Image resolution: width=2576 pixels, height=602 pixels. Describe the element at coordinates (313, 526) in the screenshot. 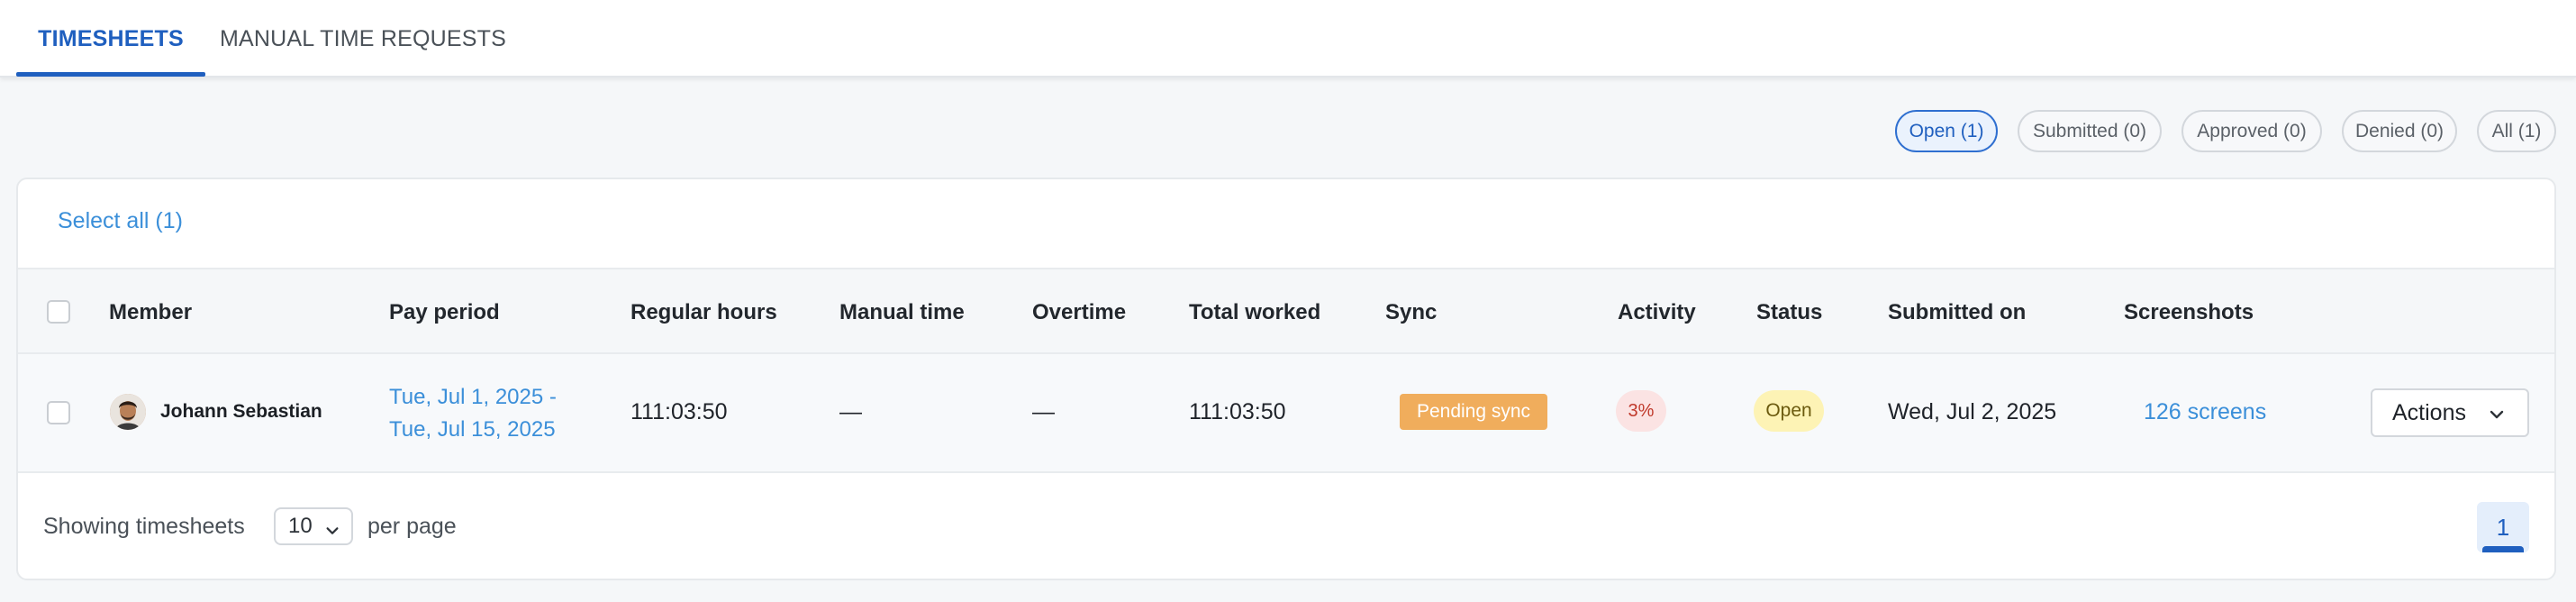

I see `per-page-select: 10` at that location.